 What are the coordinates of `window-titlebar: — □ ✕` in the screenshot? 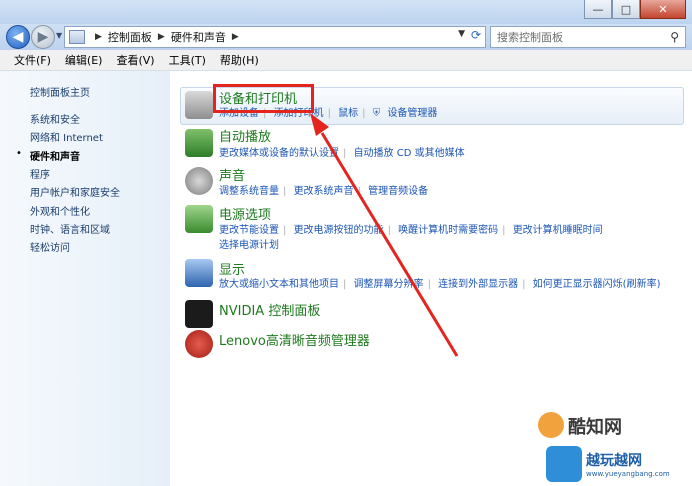 It's located at (346, 12).